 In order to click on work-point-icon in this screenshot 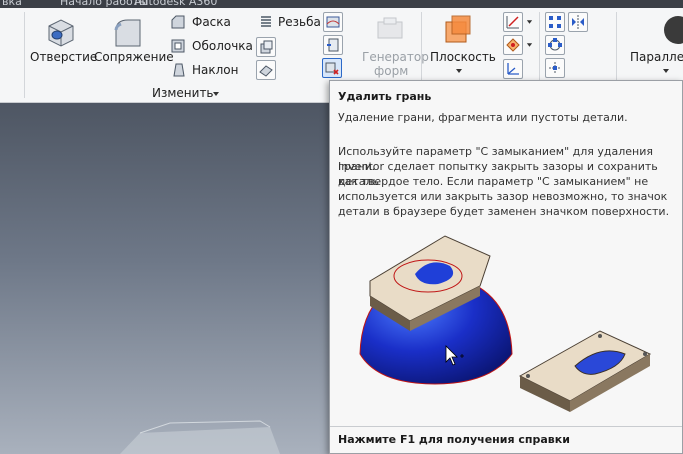, I will do `click(513, 45)`.